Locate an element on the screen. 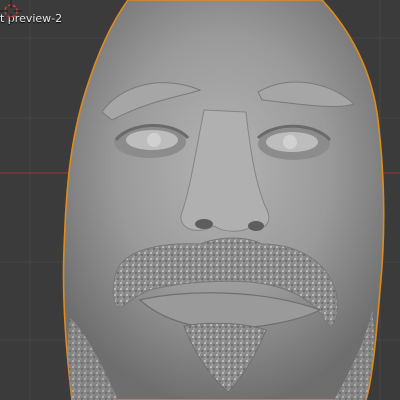 The image size is (400, 400). 3d-cursor-icon is located at coordinates (11, 11).